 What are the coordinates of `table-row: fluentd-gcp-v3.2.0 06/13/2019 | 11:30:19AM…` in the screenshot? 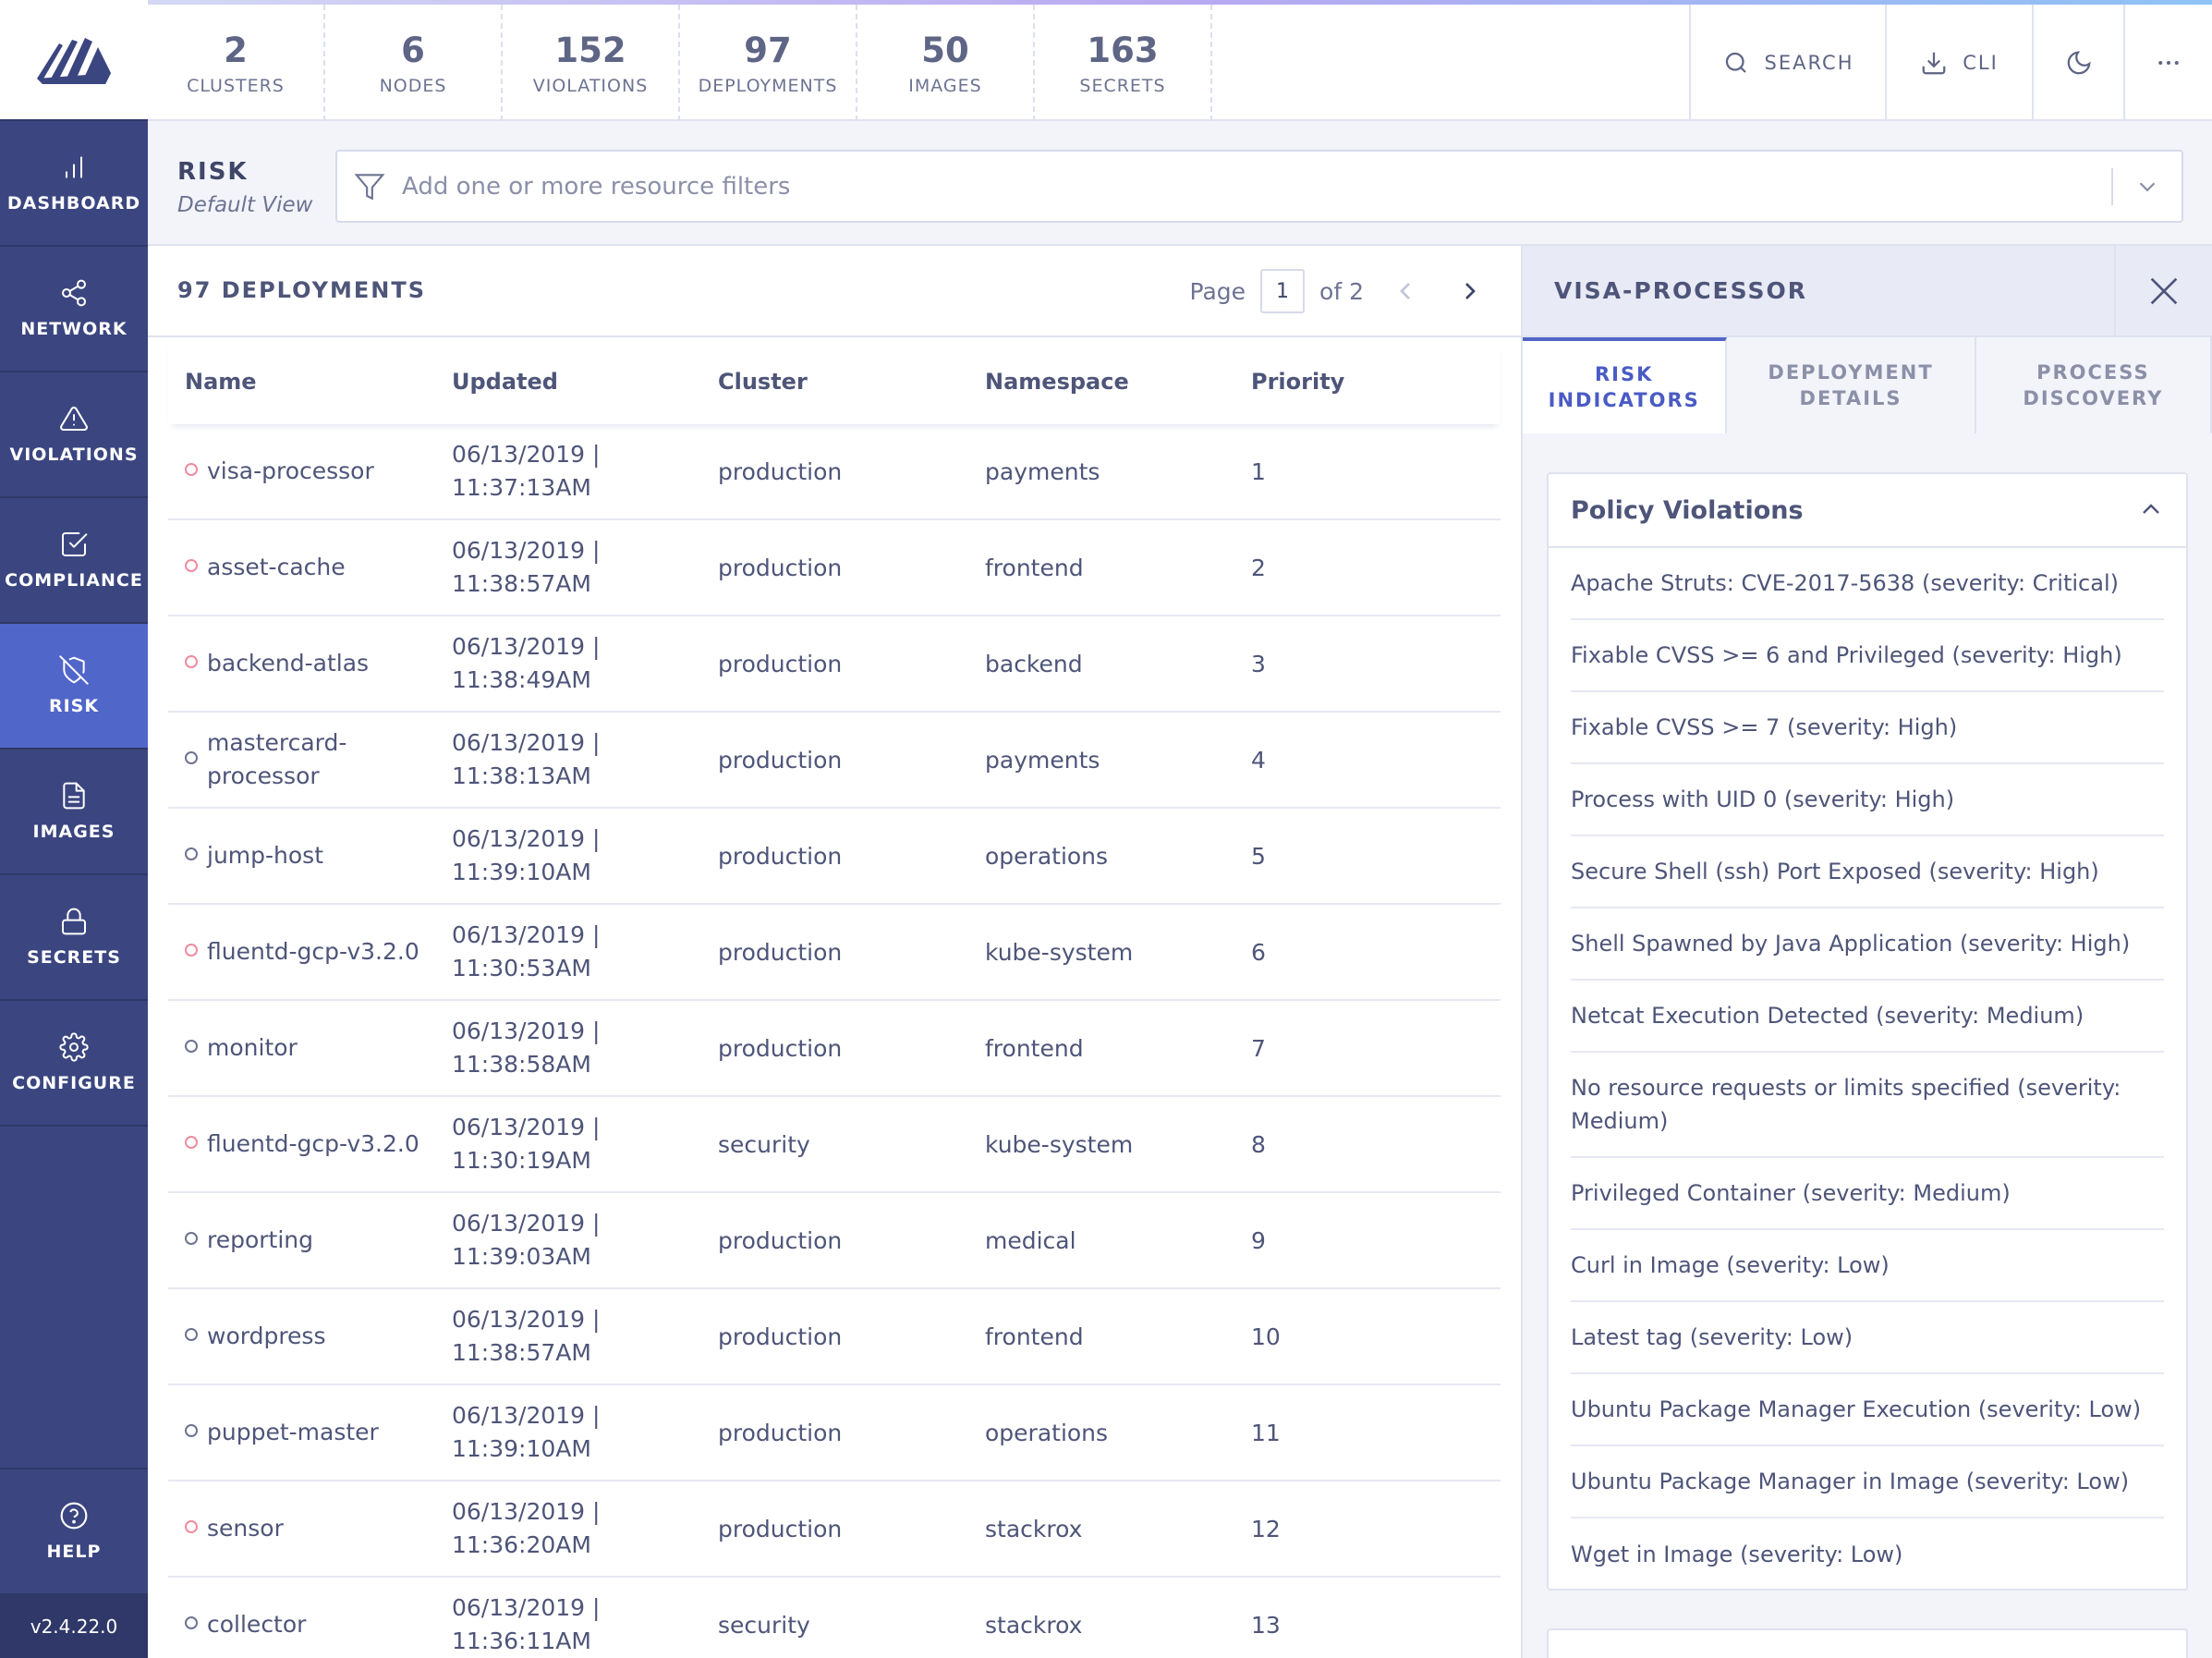 It's located at (834, 1145).